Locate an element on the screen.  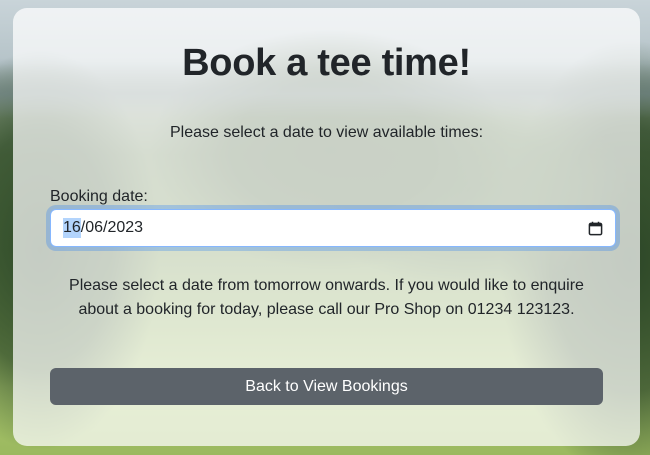
page-title: Book a tee time! is located at coordinates (326, 63).